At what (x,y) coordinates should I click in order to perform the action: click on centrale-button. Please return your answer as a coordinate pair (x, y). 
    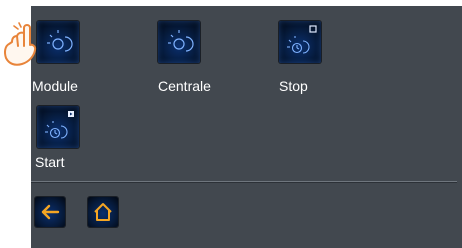
    Looking at the image, I should click on (179, 42).